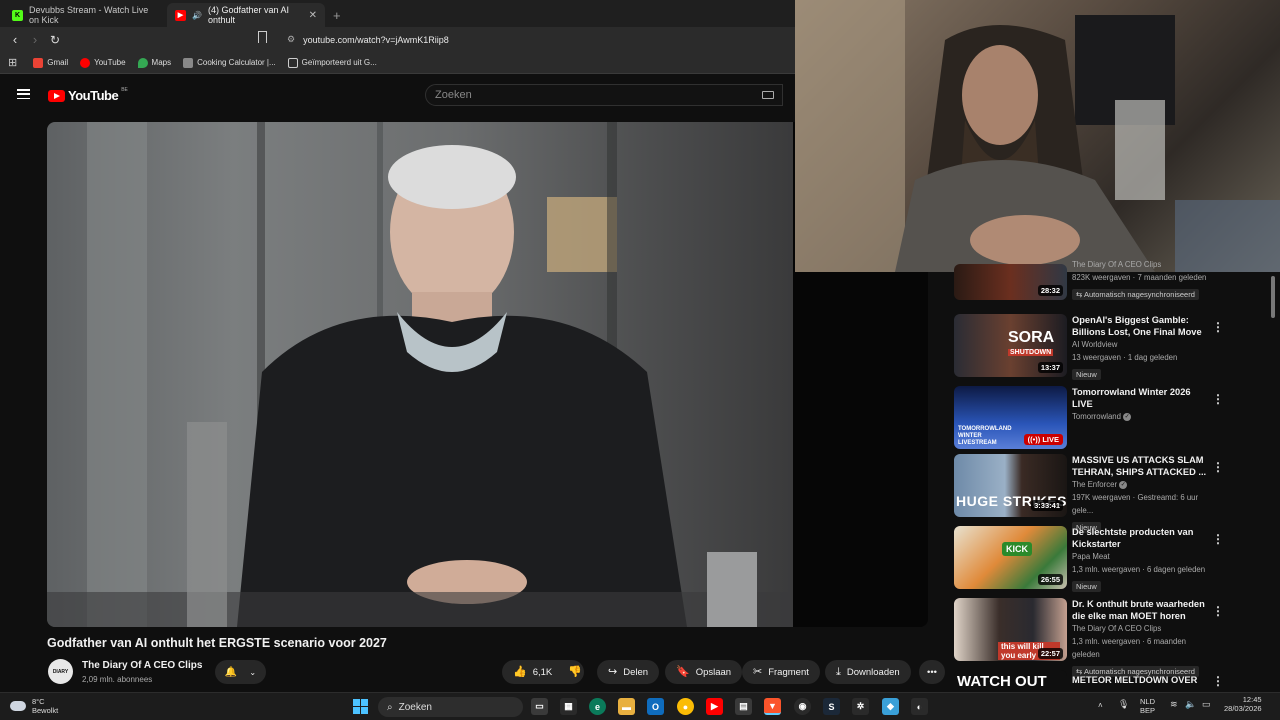 This screenshot has width=1280, height=720. I want to click on speaker-icon: 🔊, so click(197, 15).